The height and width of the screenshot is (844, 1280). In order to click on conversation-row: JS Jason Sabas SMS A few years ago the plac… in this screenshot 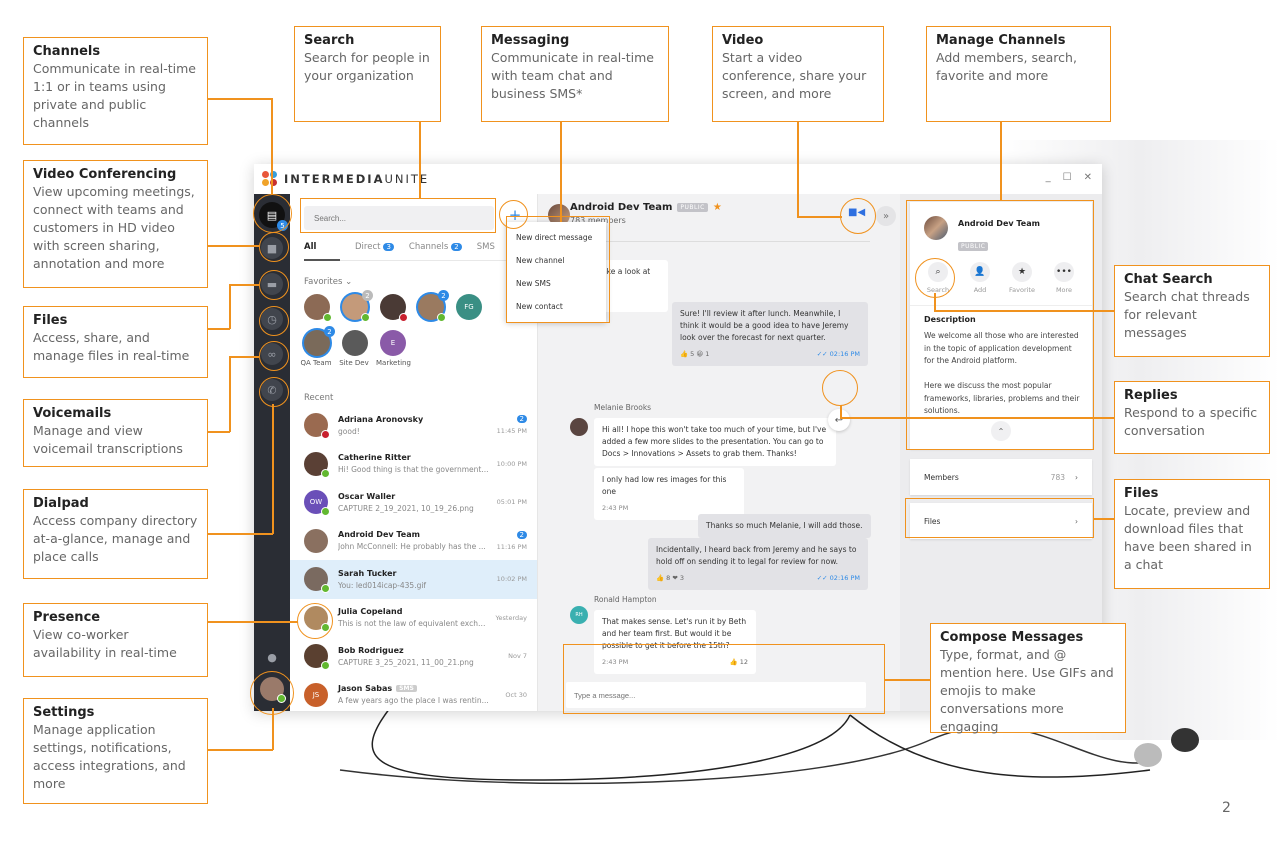, I will do `click(413, 694)`.